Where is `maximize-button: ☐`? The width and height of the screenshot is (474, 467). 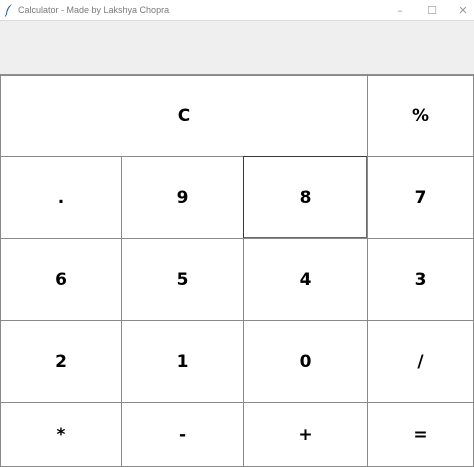 maximize-button: ☐ is located at coordinates (432, 10).